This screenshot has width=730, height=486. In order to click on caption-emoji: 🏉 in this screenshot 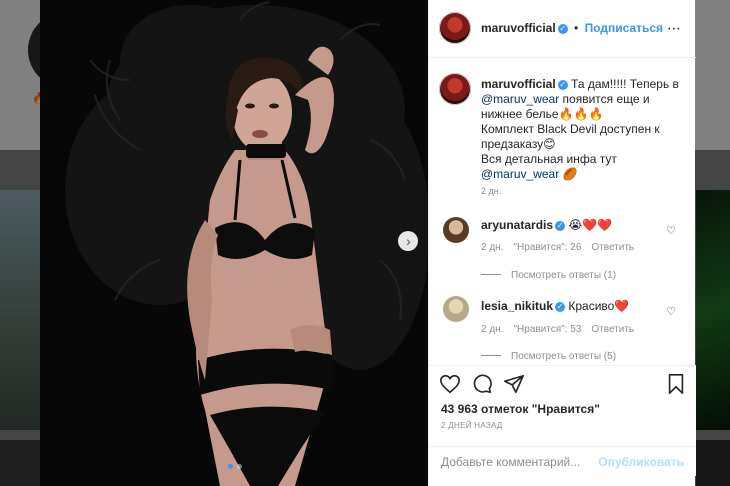, I will do `click(568, 174)`.